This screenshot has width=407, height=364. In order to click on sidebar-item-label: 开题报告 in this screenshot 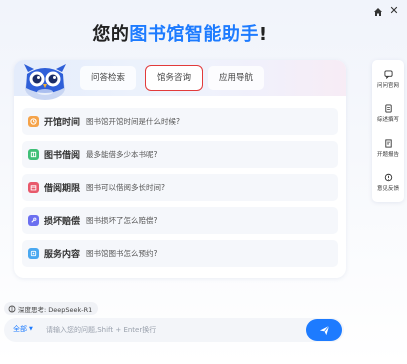, I will do `click(387, 154)`.